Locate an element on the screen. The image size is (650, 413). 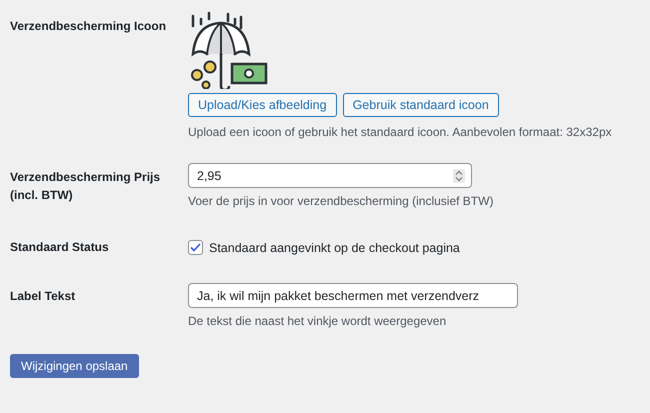
image-button: Upload/Kies afbeelding is located at coordinates (262, 105).